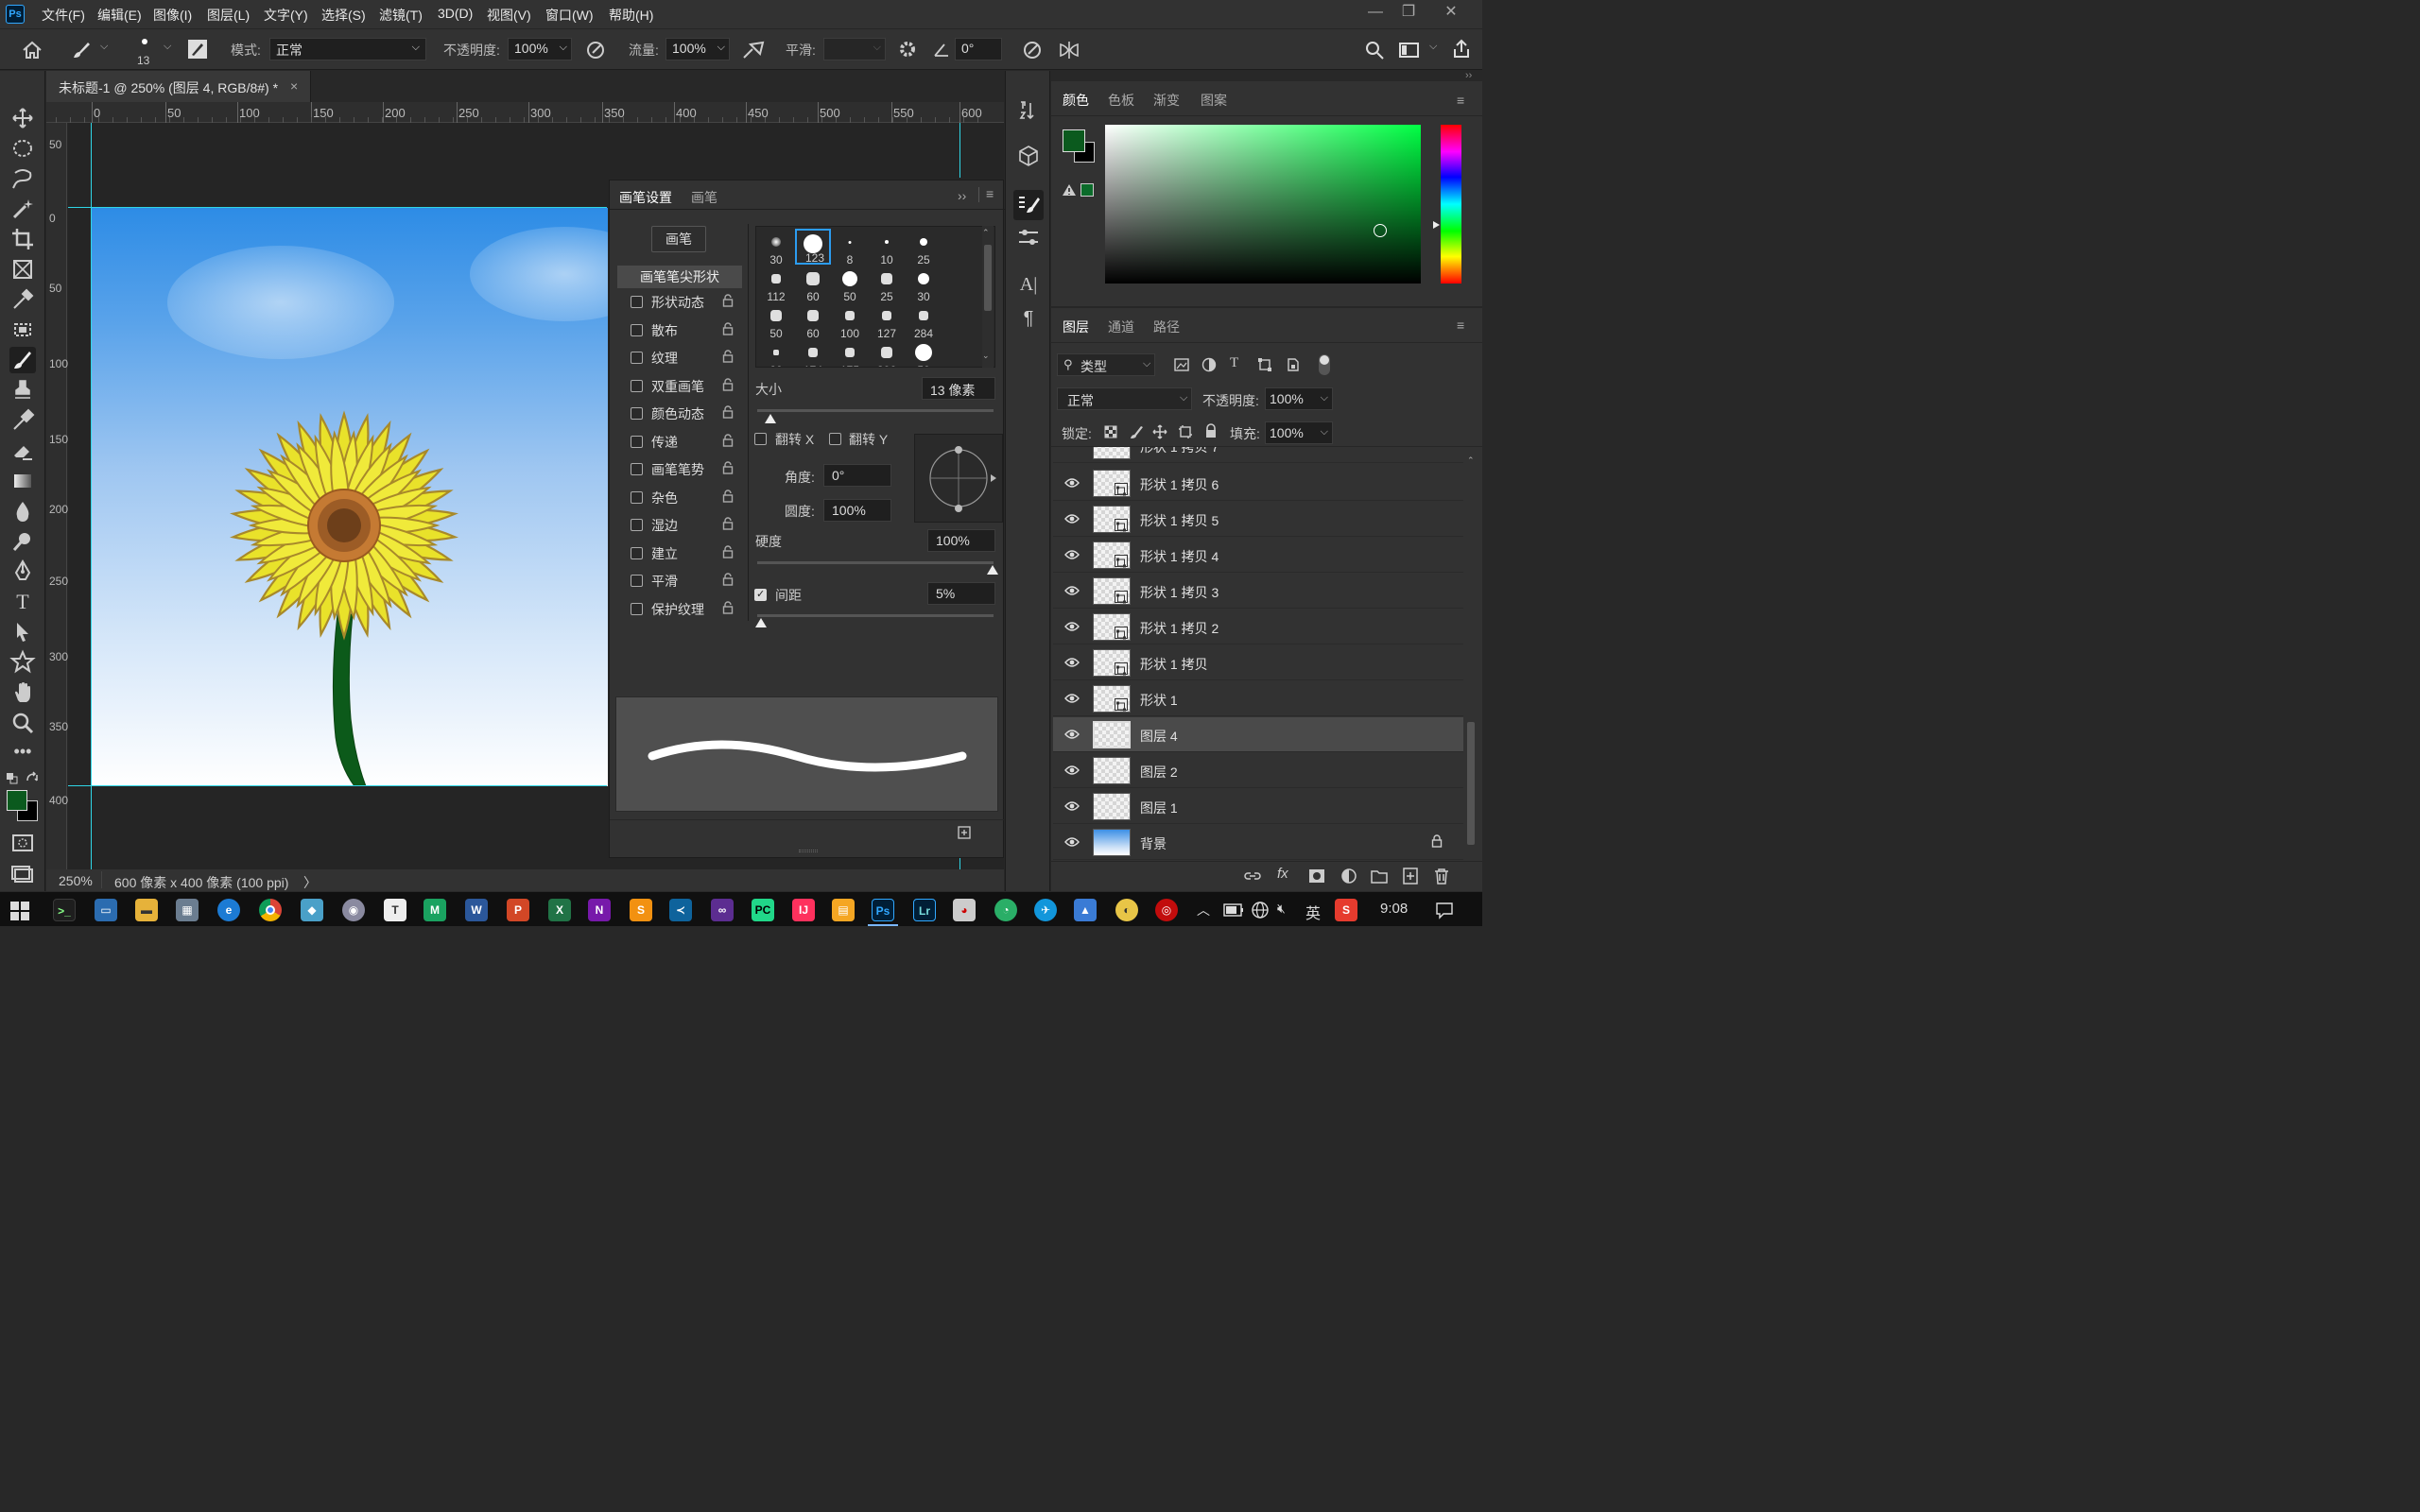  I want to click on brush-tip: 127, so click(887, 321).